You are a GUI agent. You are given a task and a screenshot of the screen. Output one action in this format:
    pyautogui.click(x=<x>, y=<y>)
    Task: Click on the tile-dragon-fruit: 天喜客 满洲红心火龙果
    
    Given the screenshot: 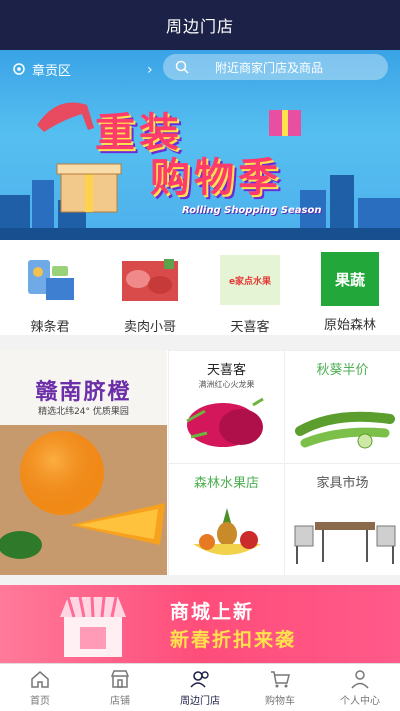 What is the action you would take?
    pyautogui.click(x=226, y=406)
    